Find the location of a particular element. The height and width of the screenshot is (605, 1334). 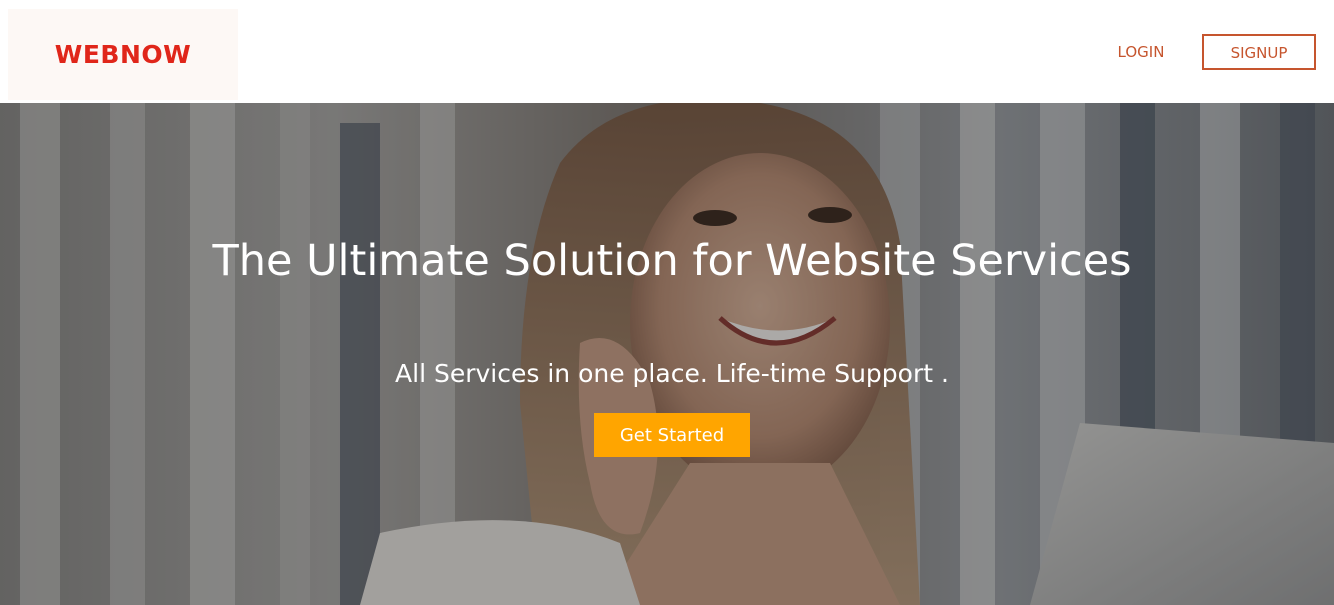

logo: WEBNOW is located at coordinates (123, 54).